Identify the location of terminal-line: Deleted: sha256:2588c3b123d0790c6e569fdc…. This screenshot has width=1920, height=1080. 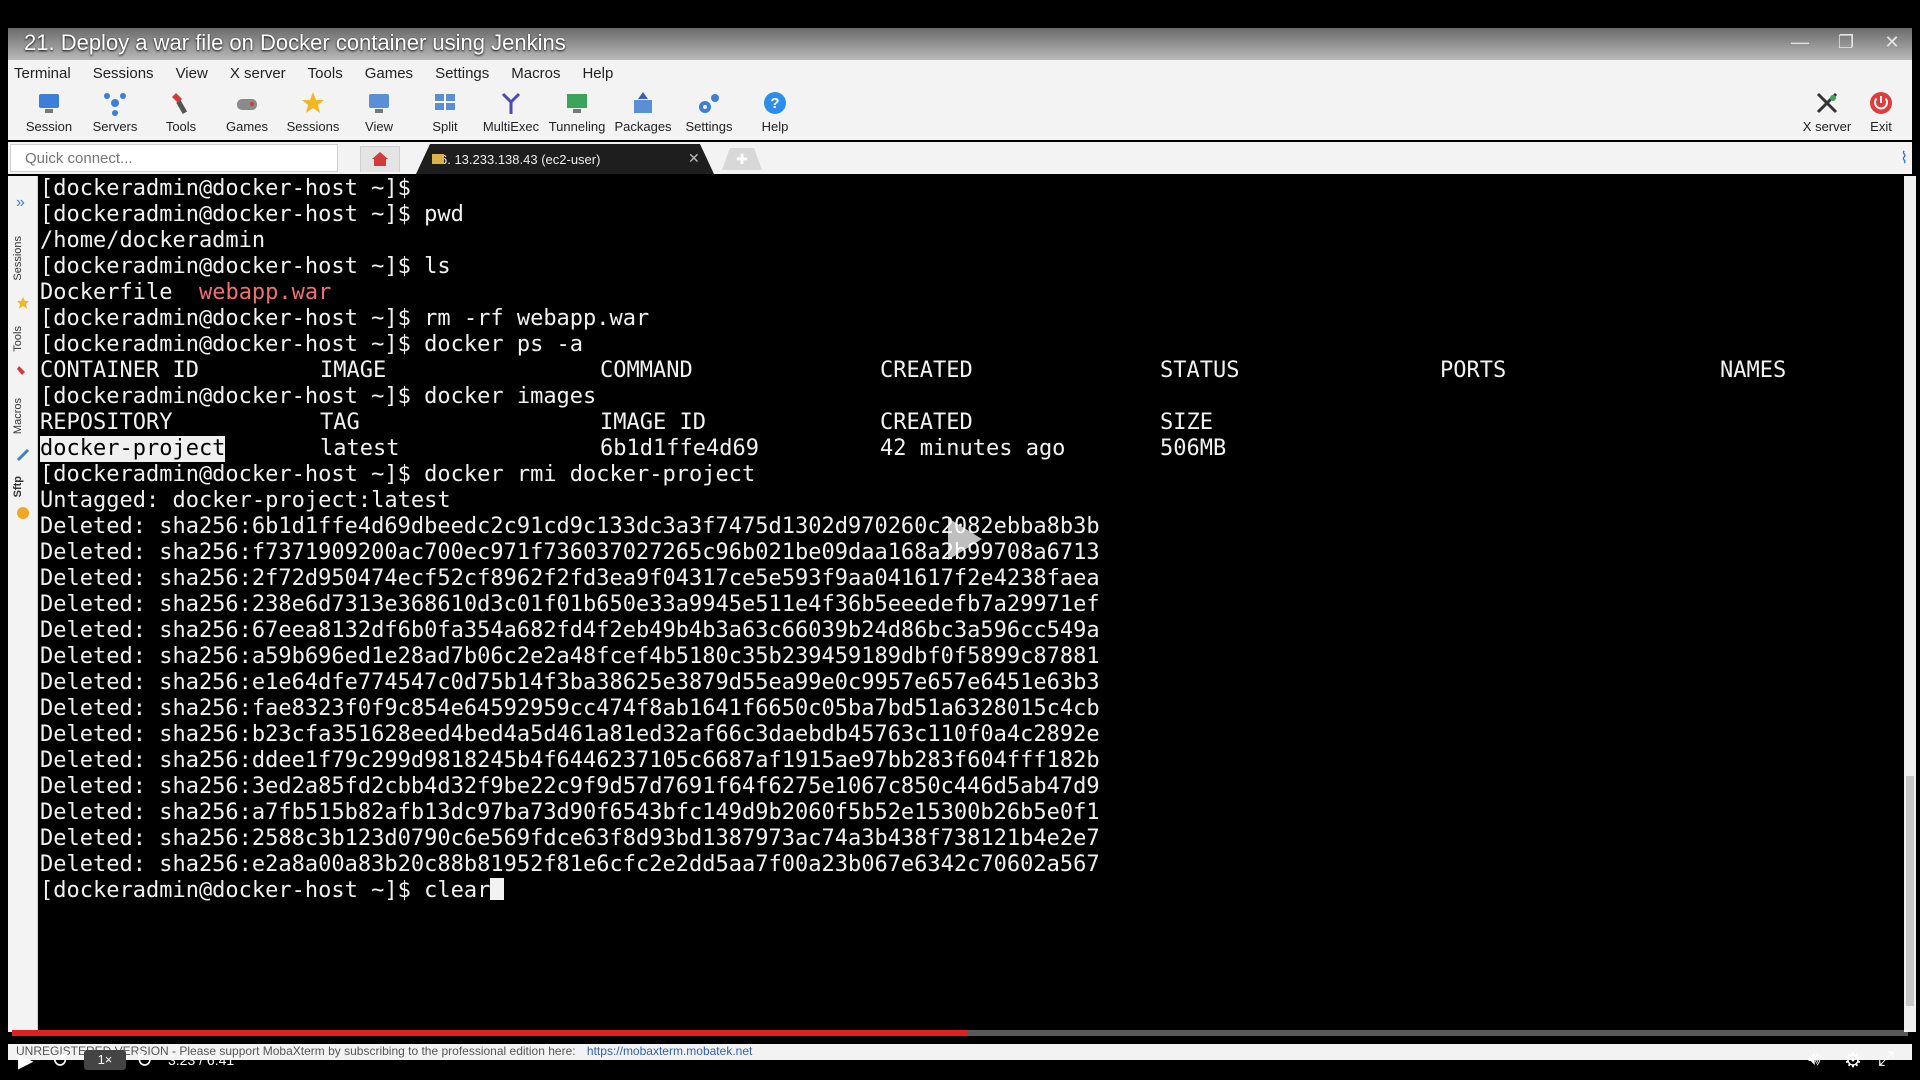
(570, 838).